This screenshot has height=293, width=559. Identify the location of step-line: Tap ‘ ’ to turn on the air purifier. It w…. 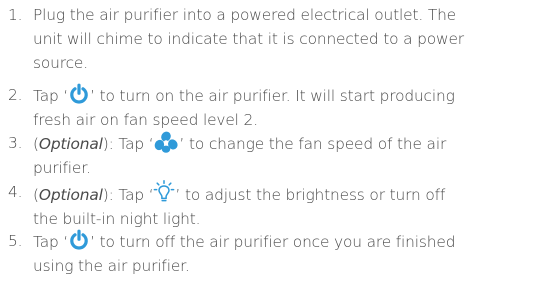
(296, 95).